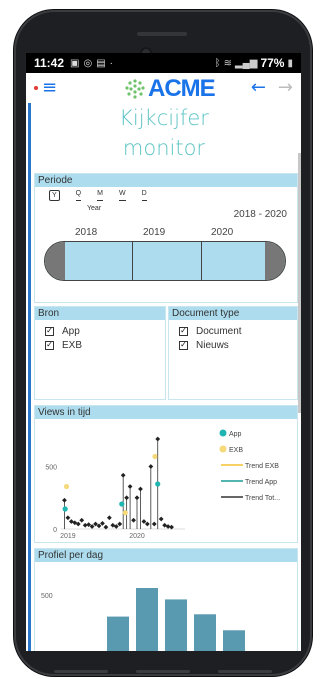  Describe the element at coordinates (29, 377) in the screenshot. I see `report-left-border` at that location.